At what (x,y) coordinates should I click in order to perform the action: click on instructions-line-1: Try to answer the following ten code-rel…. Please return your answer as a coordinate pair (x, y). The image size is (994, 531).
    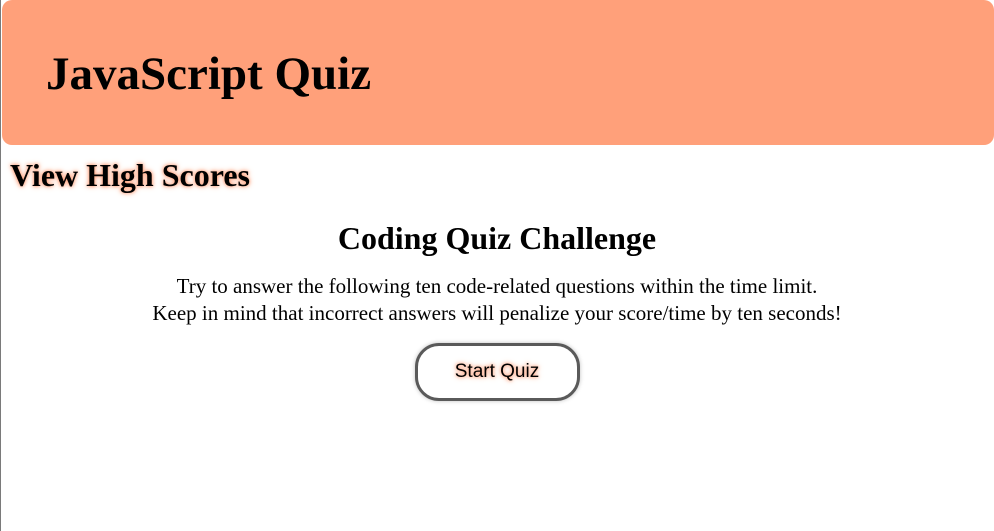
    Looking at the image, I should click on (497, 286).